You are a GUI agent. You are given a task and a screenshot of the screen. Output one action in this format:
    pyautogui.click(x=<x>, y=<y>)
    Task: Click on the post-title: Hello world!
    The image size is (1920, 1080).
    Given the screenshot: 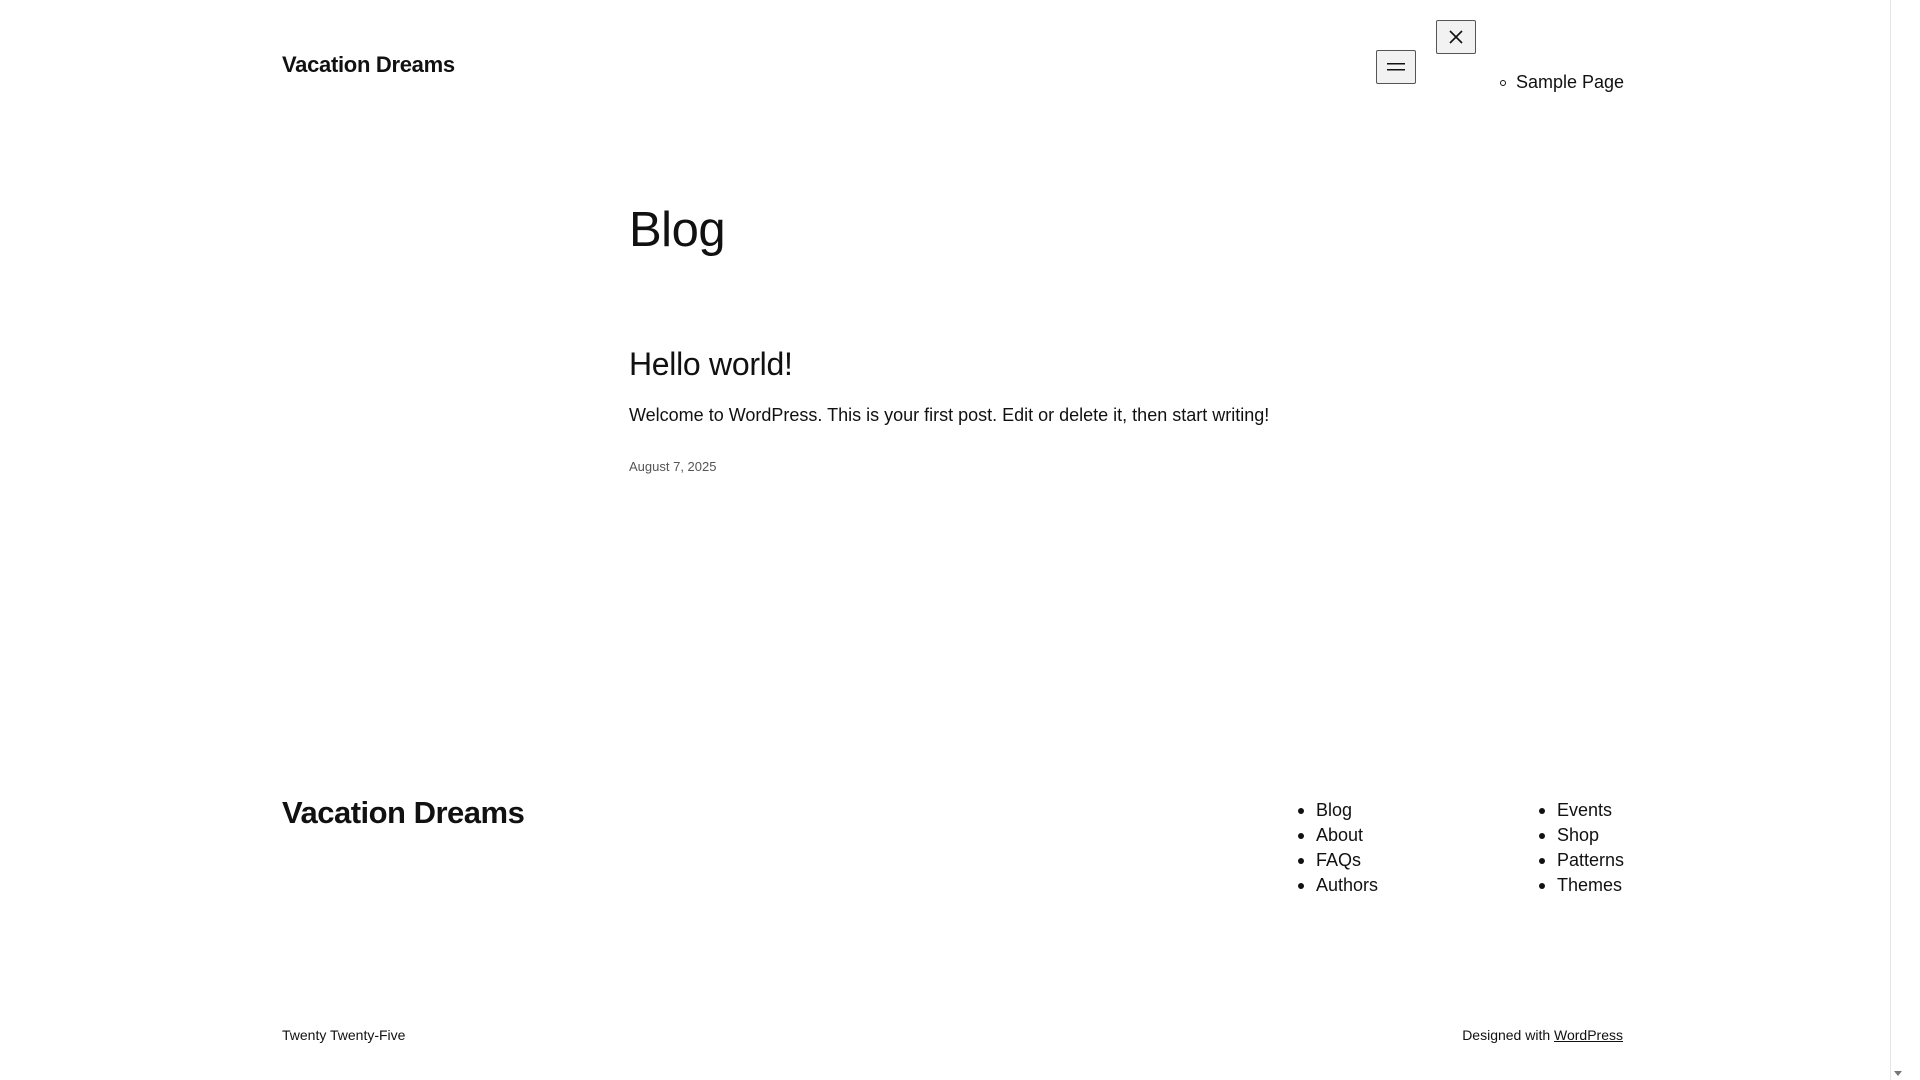 What is the action you would take?
    pyautogui.click(x=711, y=364)
    